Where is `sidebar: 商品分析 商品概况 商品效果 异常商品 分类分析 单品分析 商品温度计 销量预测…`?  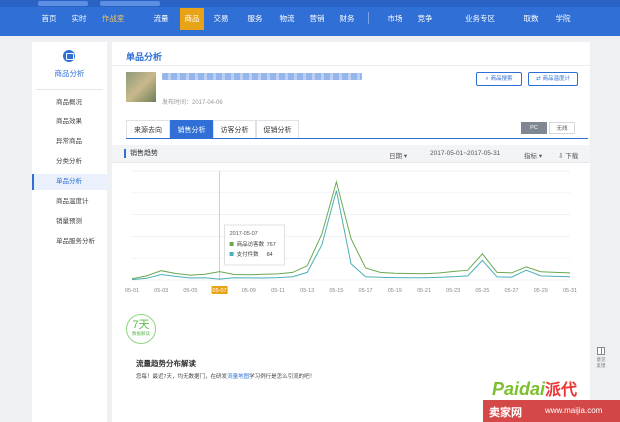 sidebar: 商品分析 商品概况 商品效果 异常商品 分类分析 单品分析 商品温度计 销量预测… is located at coordinates (69, 232).